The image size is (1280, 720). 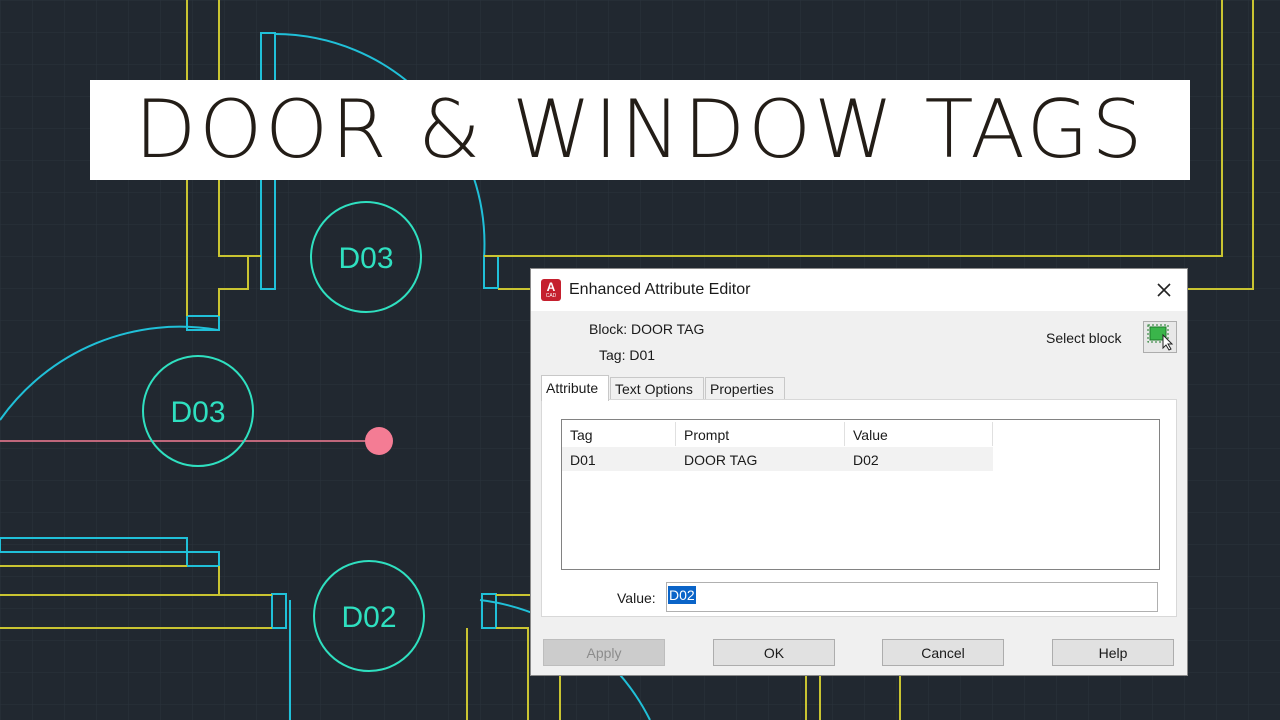 What do you see at coordinates (668, 329) in the screenshot?
I see `block-value: DOOR TAG` at bounding box center [668, 329].